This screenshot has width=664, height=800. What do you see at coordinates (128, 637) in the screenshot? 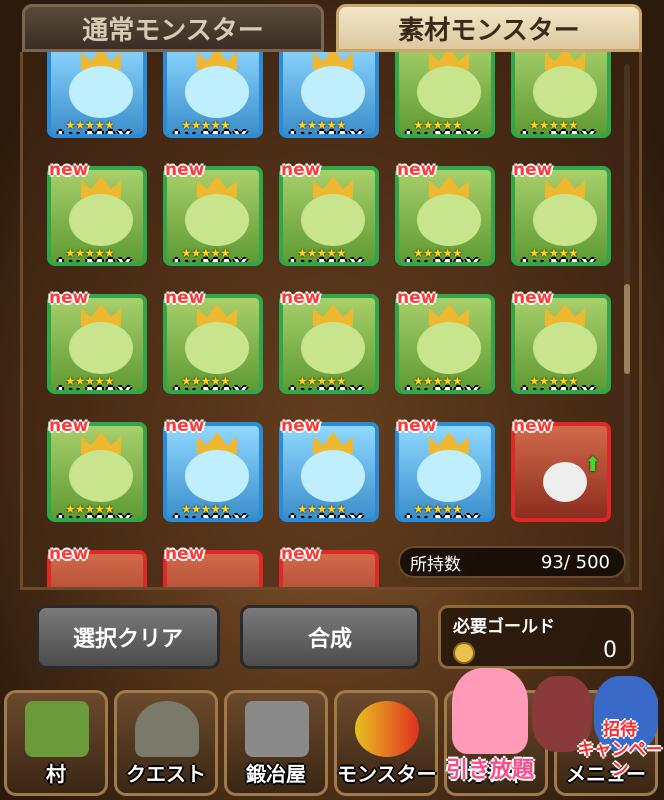
I see `clear-selection-button: 選択クリア` at bounding box center [128, 637].